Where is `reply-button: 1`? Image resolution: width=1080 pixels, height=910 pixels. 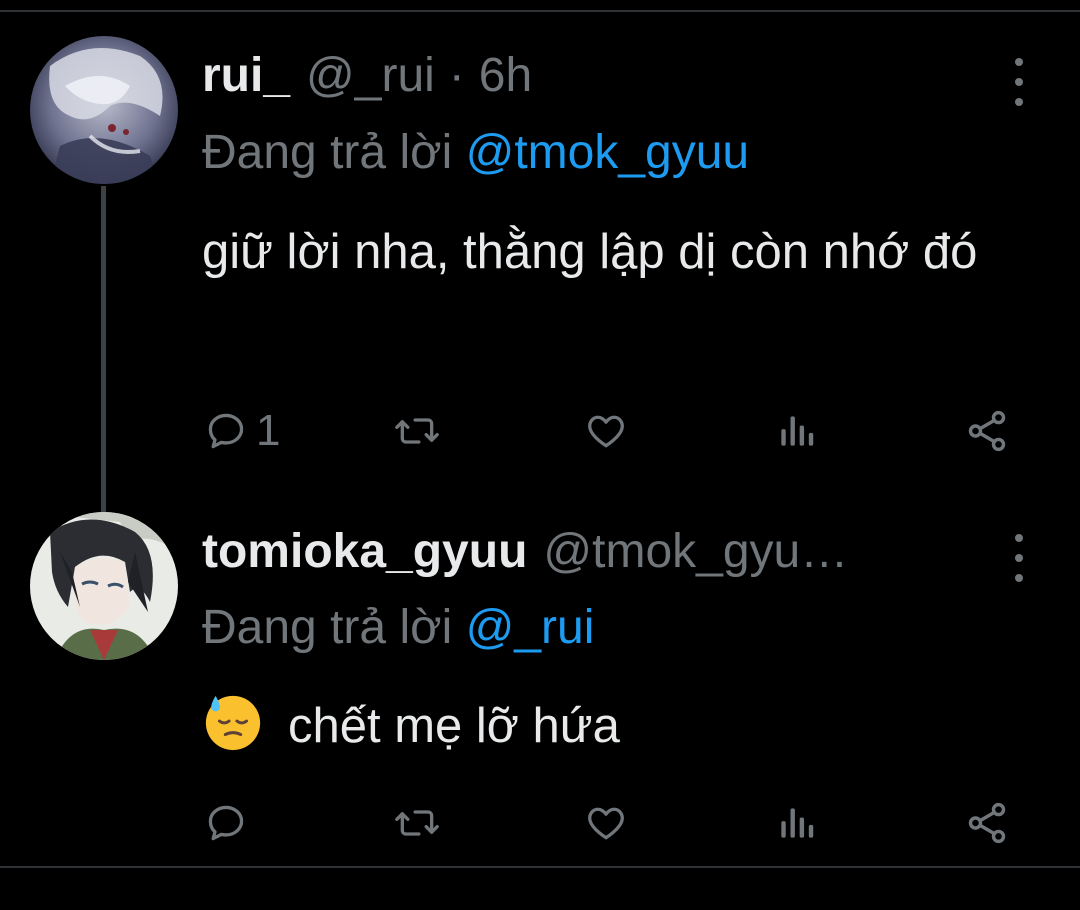 reply-button: 1 is located at coordinates (242, 431).